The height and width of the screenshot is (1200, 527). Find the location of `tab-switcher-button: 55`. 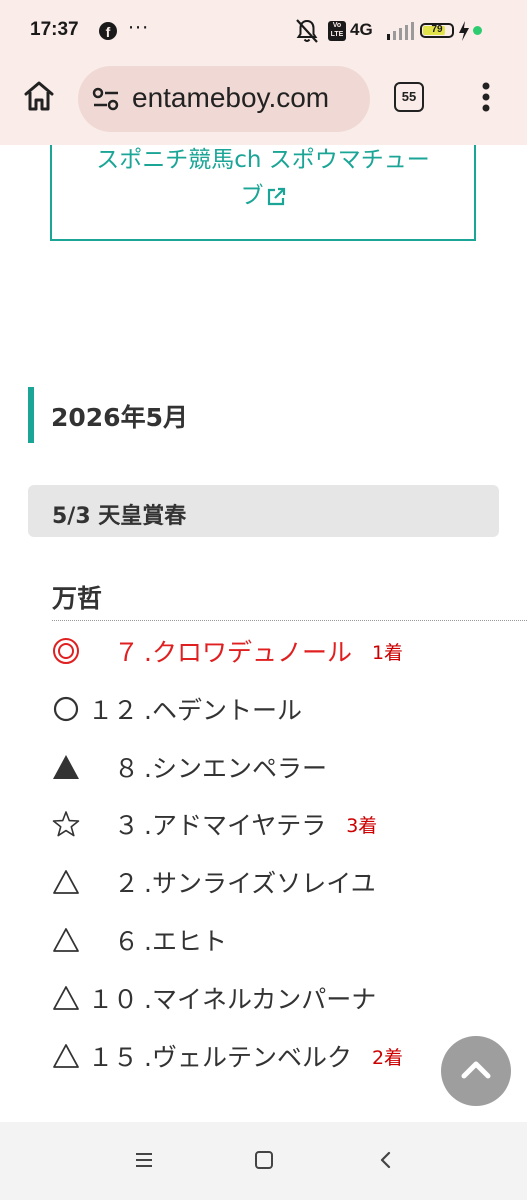

tab-switcher-button: 55 is located at coordinates (409, 97).